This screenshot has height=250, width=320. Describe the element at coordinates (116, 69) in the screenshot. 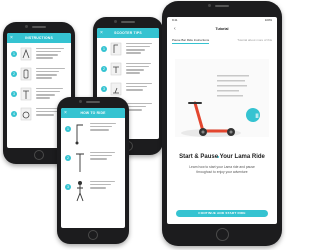

I see `brake-icon` at that location.